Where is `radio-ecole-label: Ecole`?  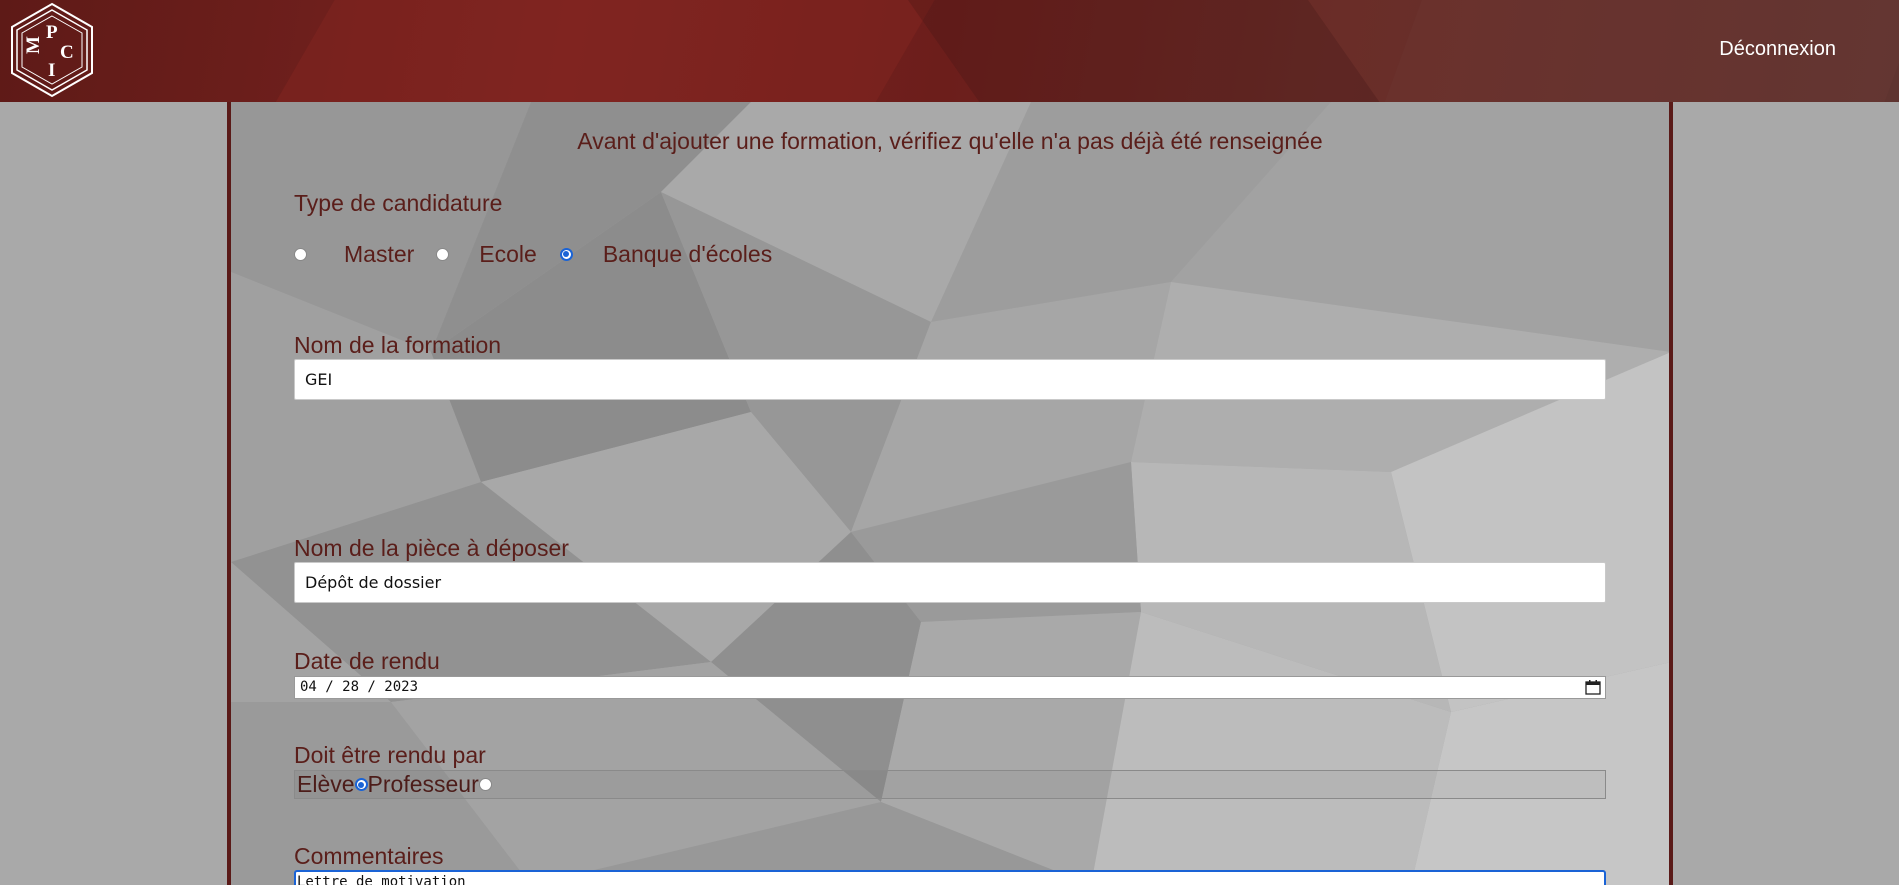
radio-ecole-label: Ecole is located at coordinates (508, 253).